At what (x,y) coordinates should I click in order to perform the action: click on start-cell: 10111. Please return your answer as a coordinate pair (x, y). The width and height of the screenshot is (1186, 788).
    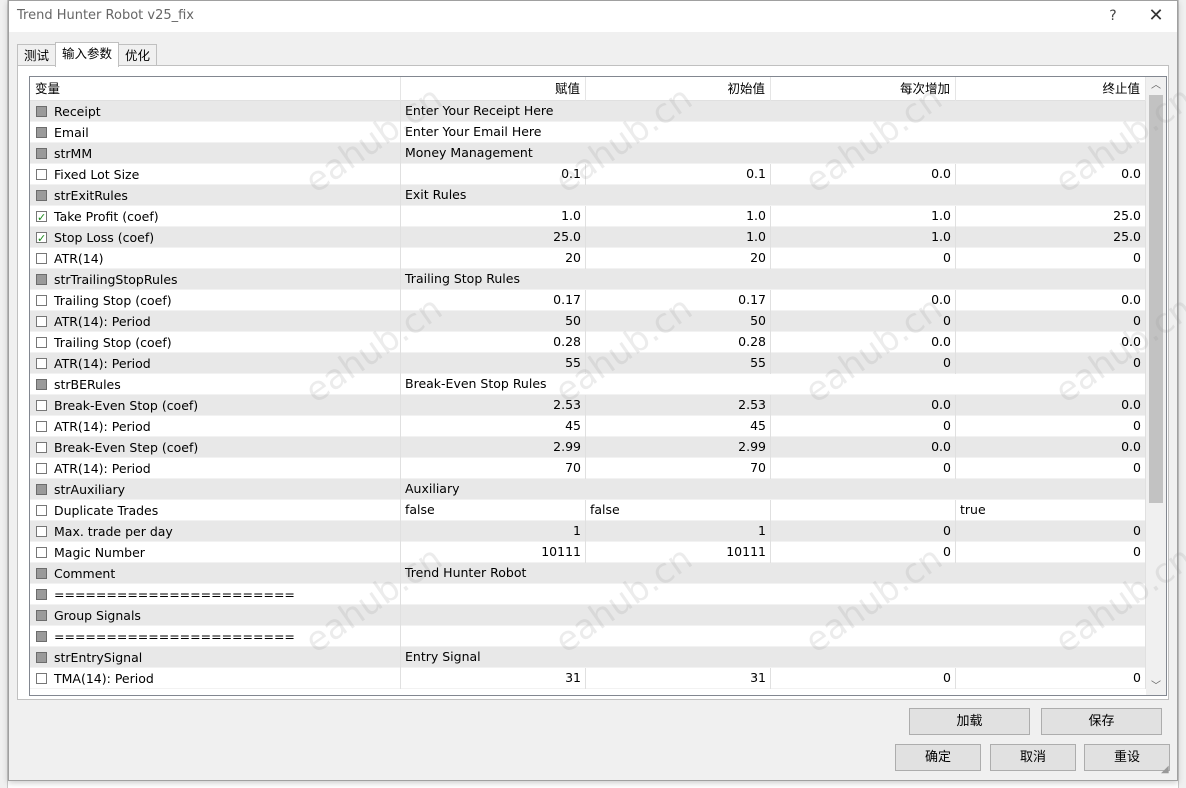
    Looking at the image, I should click on (678, 552).